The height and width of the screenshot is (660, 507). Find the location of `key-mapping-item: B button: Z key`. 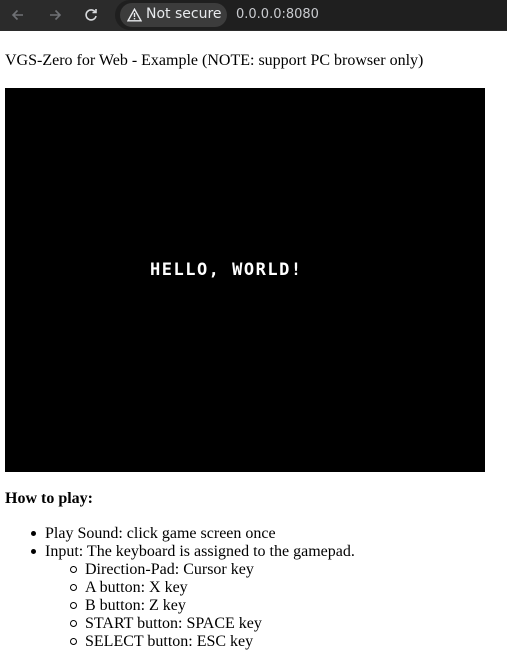

key-mapping-item: B button: Z key is located at coordinates (253, 606).